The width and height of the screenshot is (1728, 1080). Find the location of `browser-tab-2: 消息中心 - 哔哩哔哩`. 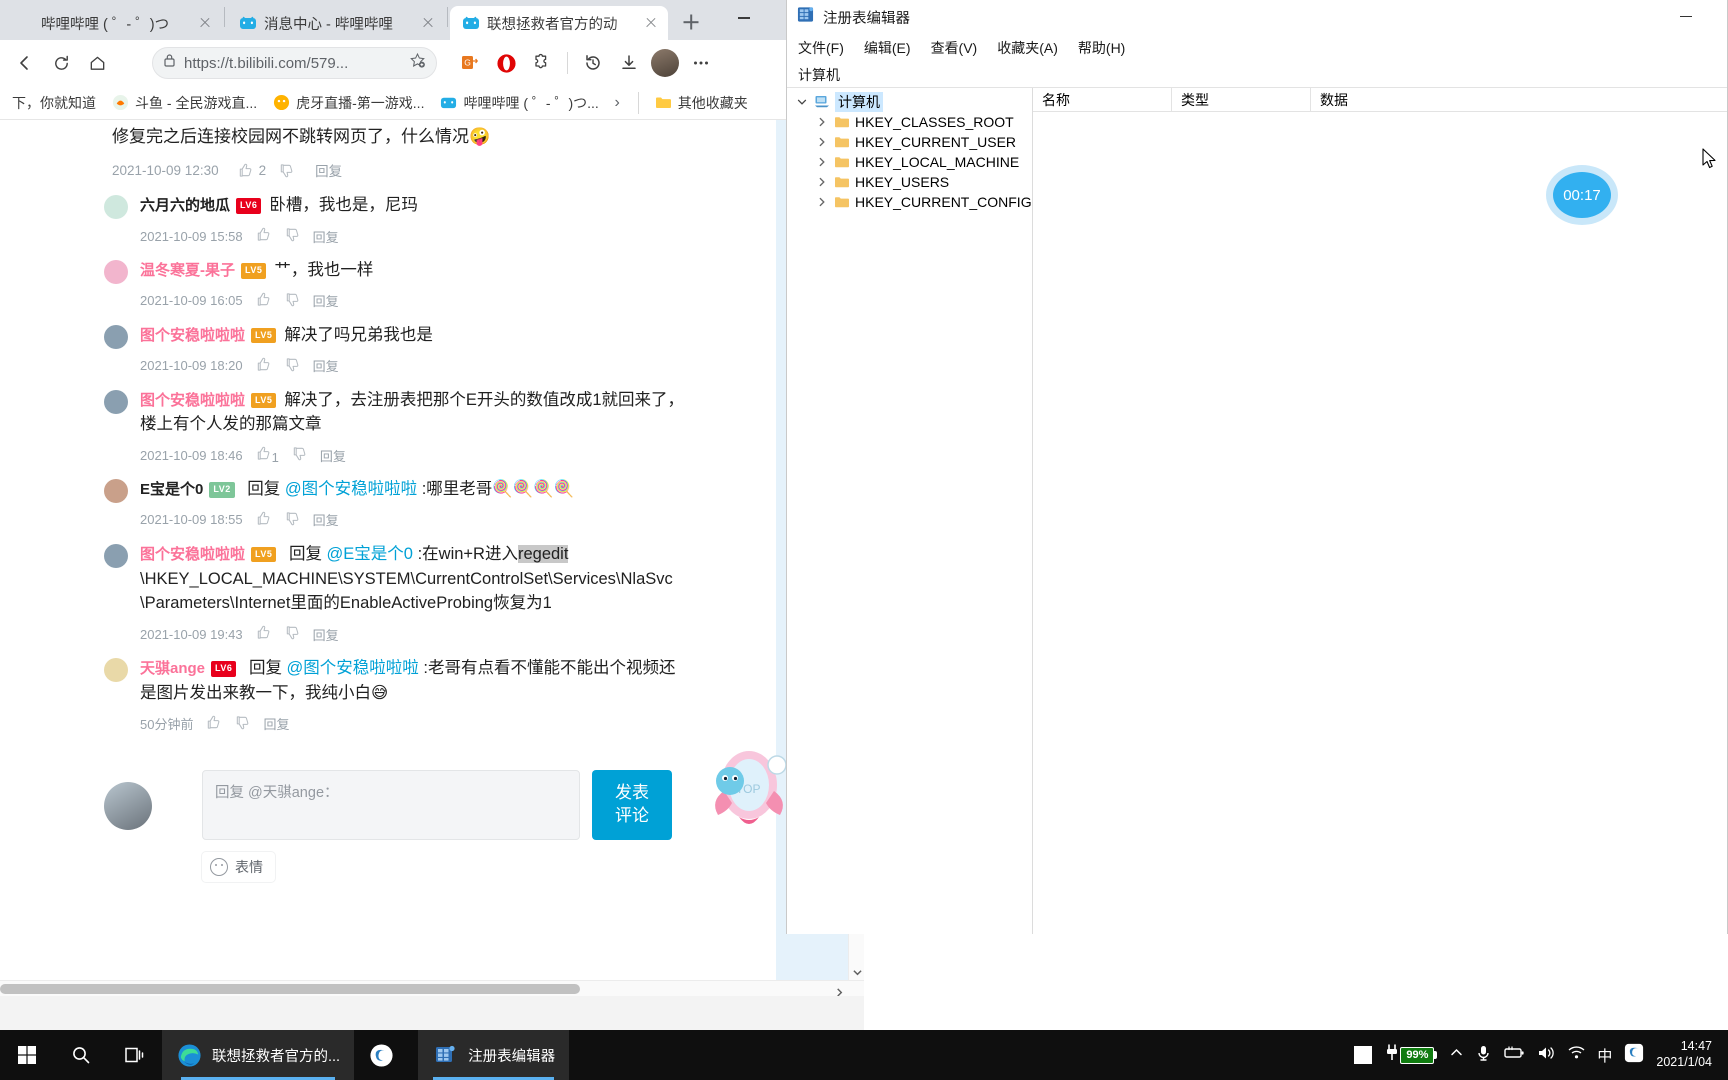

browser-tab-2: 消息中心 - 哔哩哔哩 is located at coordinates (336, 23).